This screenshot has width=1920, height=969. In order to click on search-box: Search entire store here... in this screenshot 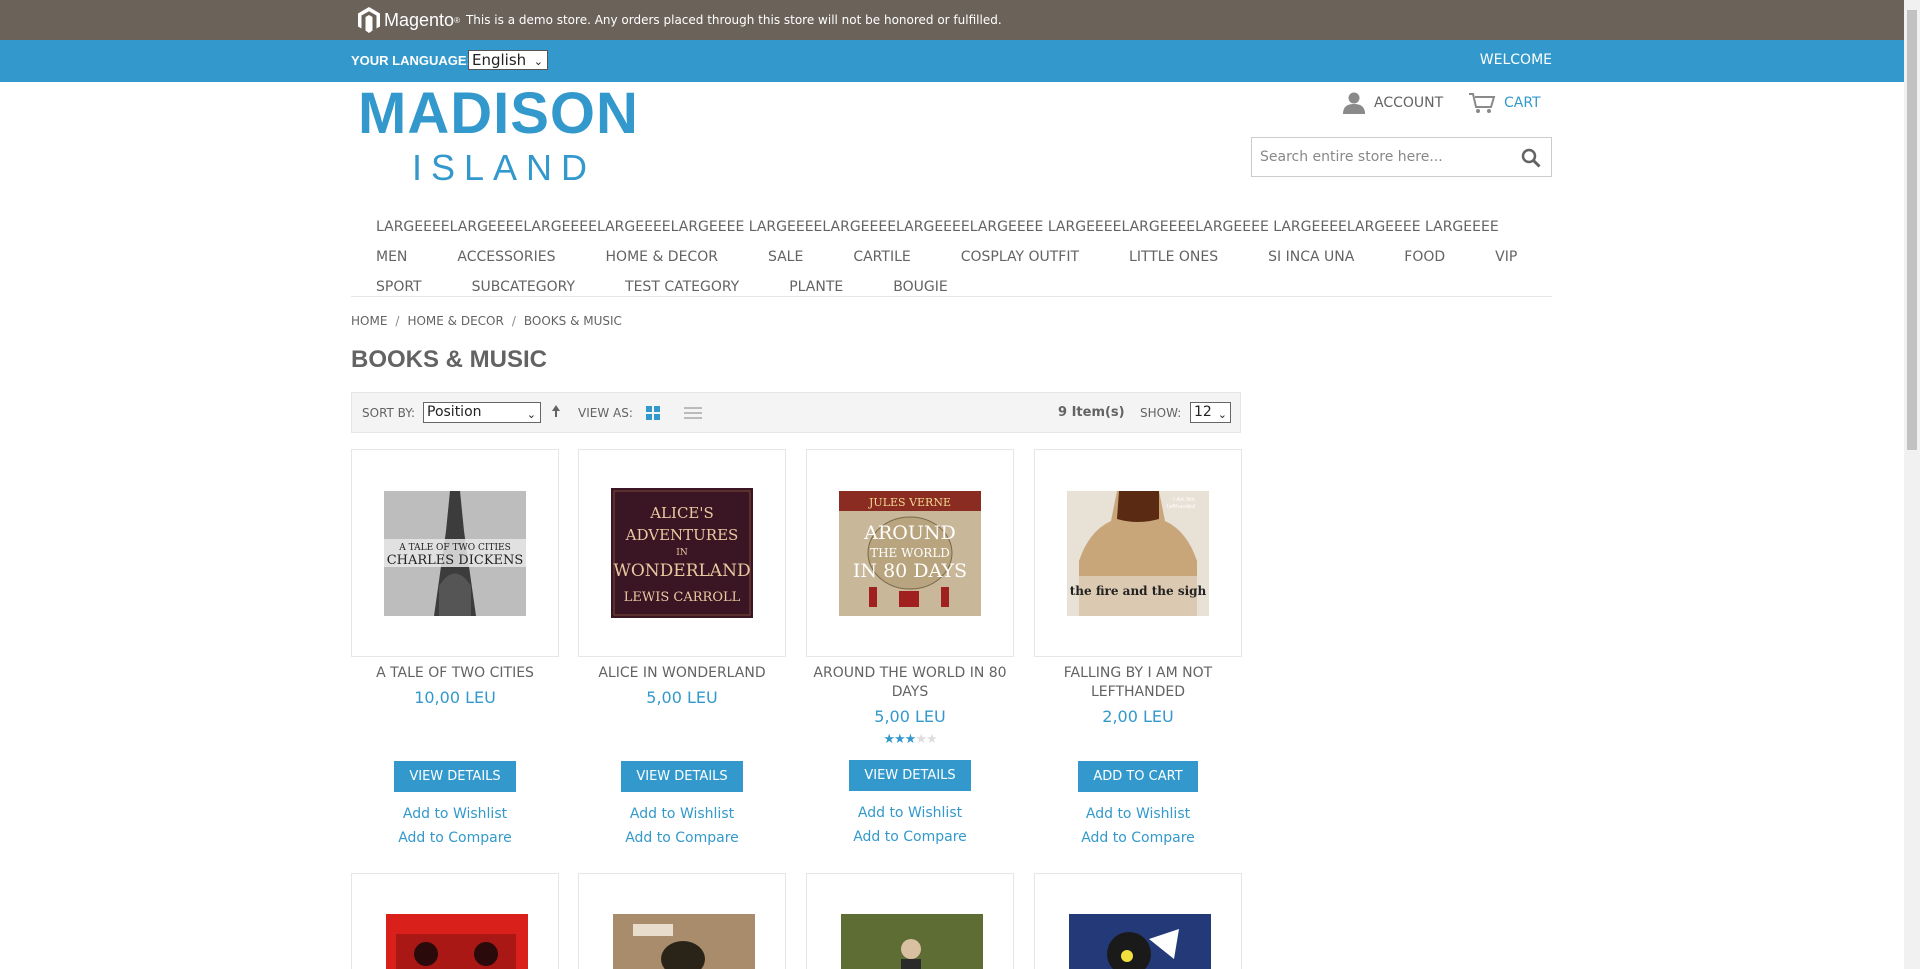, I will do `click(1401, 157)`.